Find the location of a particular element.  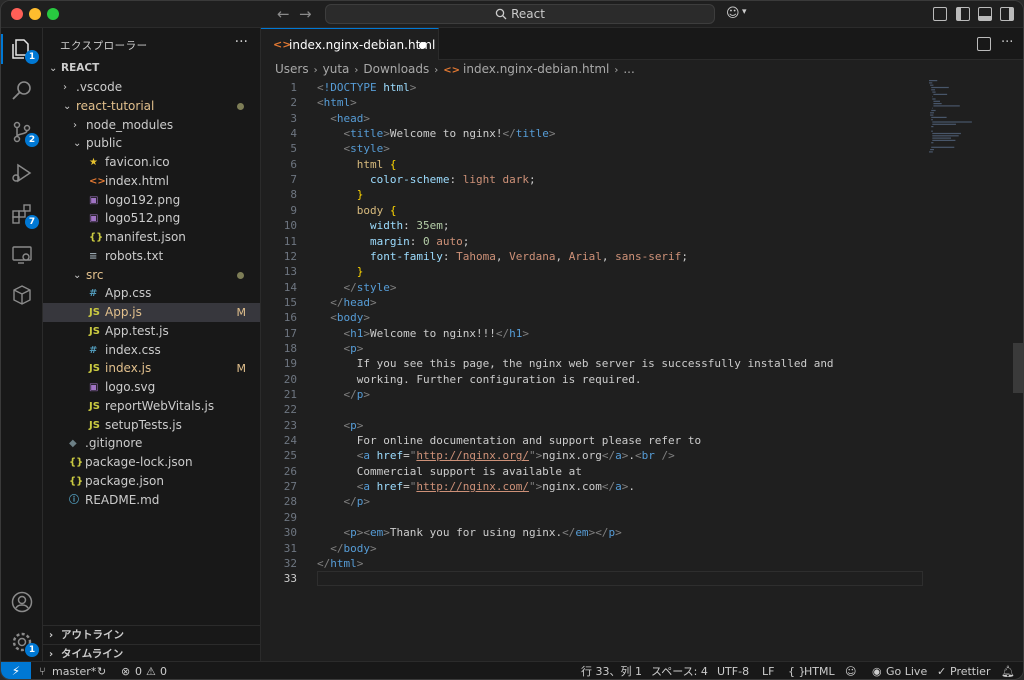

explorer-icon: 1 is located at coordinates (24, 50).